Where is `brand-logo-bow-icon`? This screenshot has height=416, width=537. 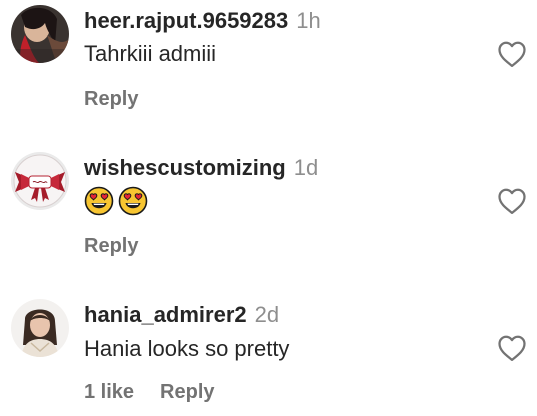
brand-logo-bow-icon is located at coordinates (40, 181).